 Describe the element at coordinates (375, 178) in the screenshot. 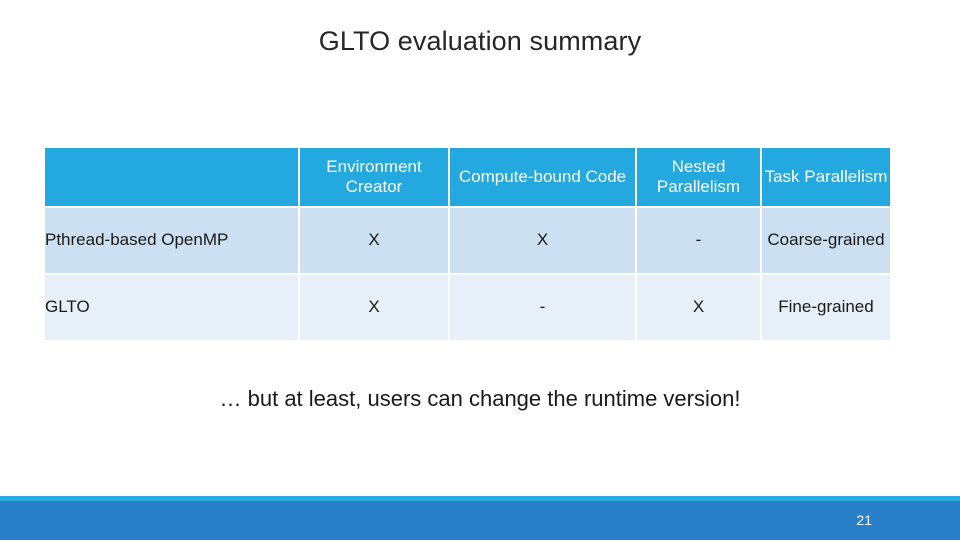

I see `column-header-environment-creator: Environment Creator` at that location.